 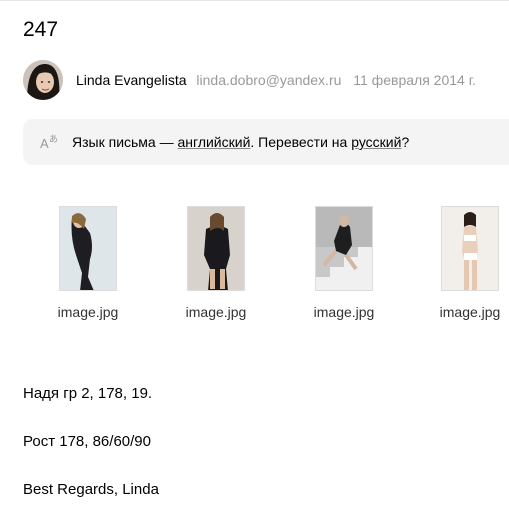 I want to click on body-paragraph: Рост 178, 86/60/90, so click(x=87, y=441).